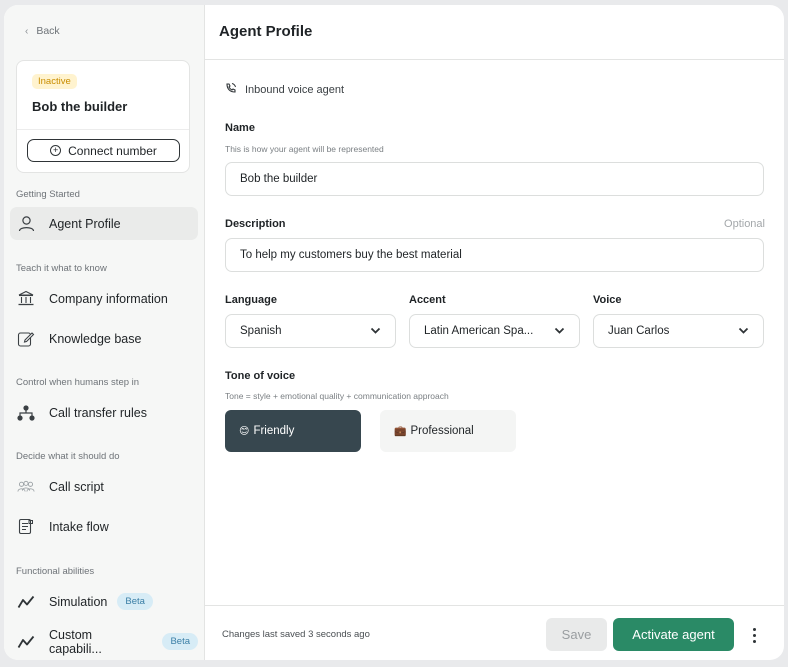  What do you see at coordinates (400, 431) in the screenshot?
I see `briefcase-emoji-icon: 💼` at bounding box center [400, 431].